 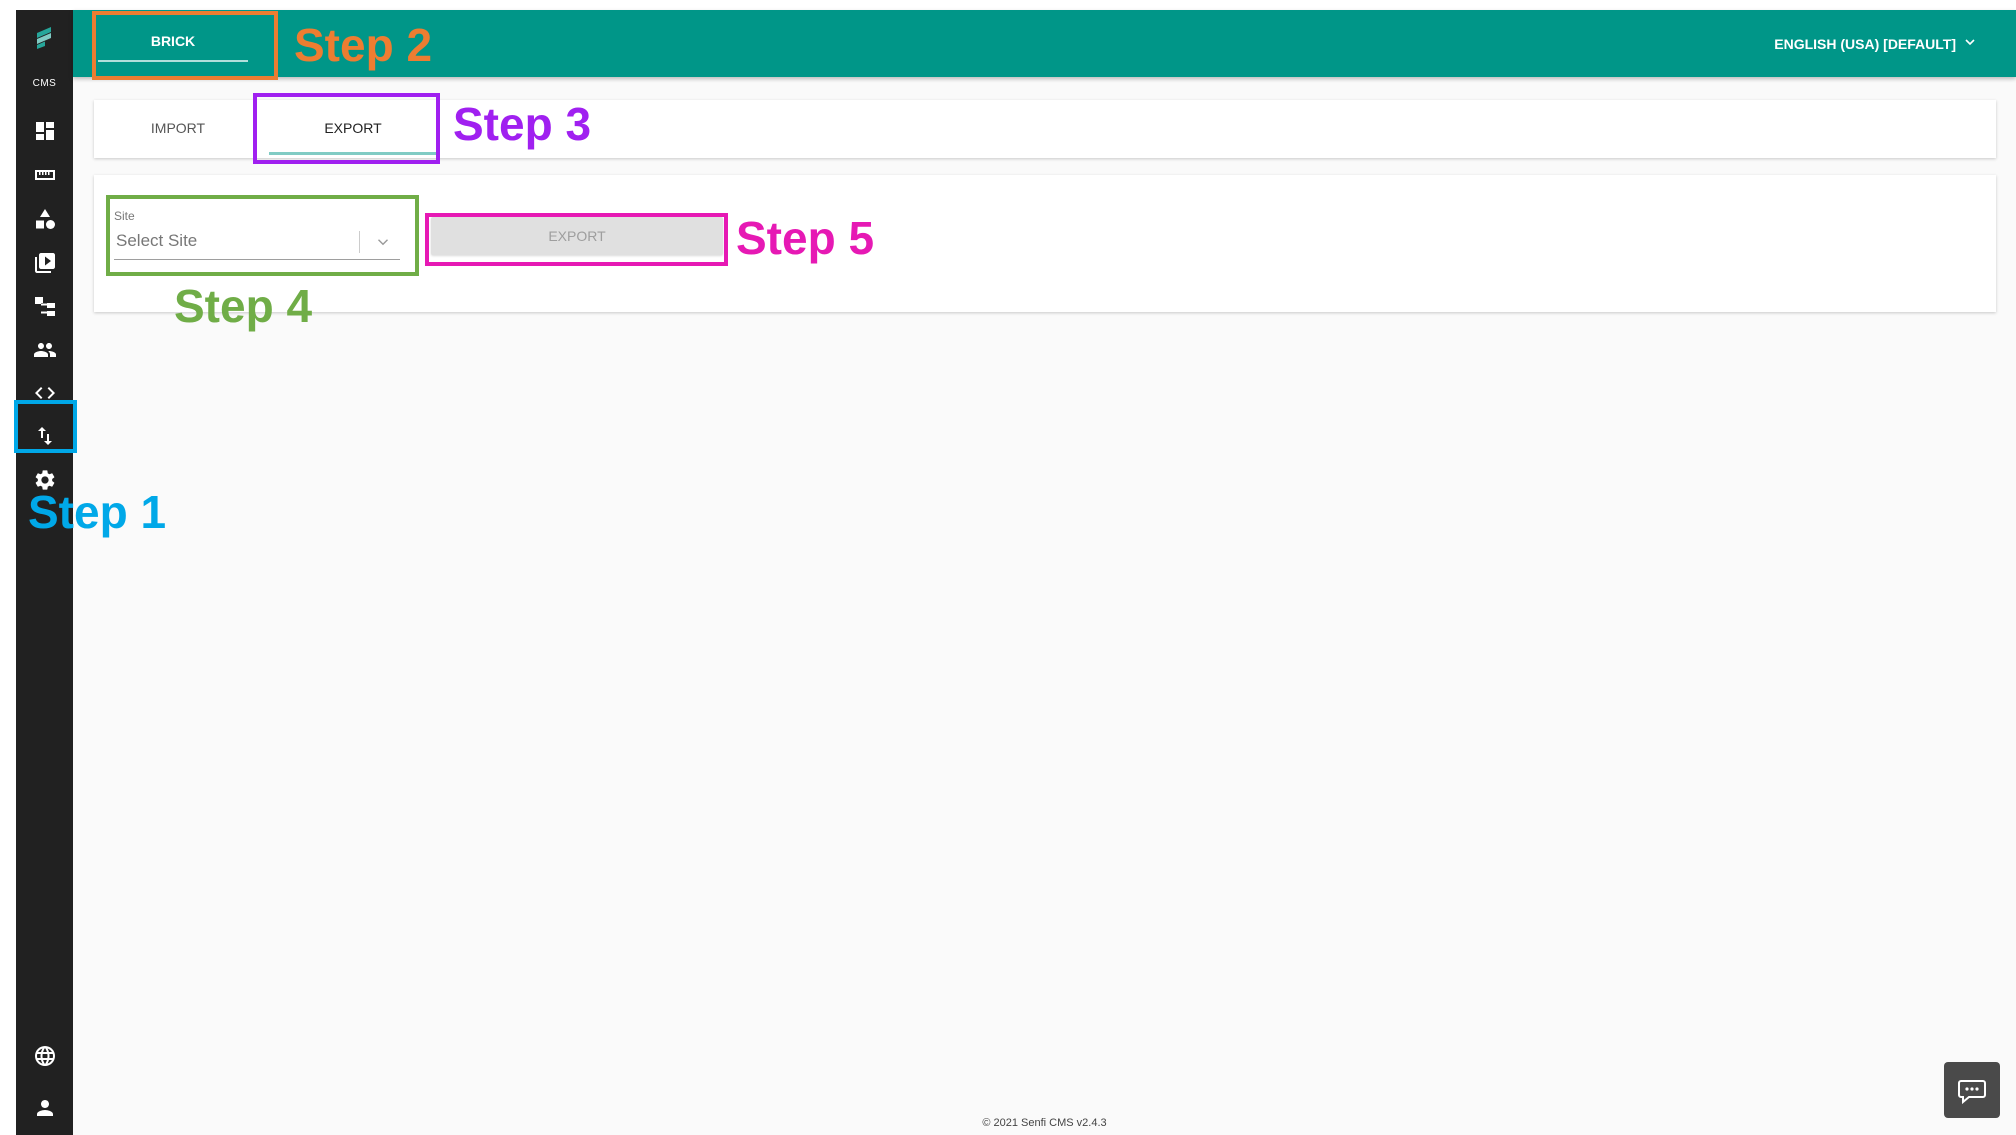 I want to click on language-label: ENGLISH (USA) [DEFAULT], so click(x=1865, y=43).